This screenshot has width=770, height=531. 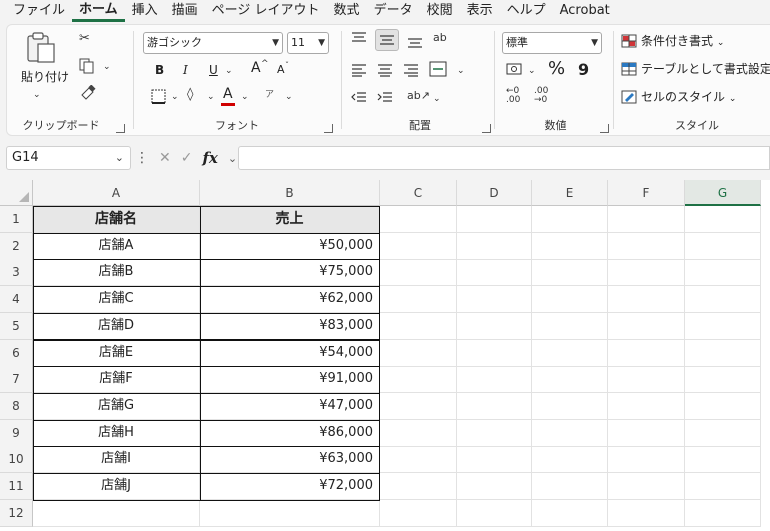 I want to click on tab-9: ヘルプ, so click(x=526, y=11).